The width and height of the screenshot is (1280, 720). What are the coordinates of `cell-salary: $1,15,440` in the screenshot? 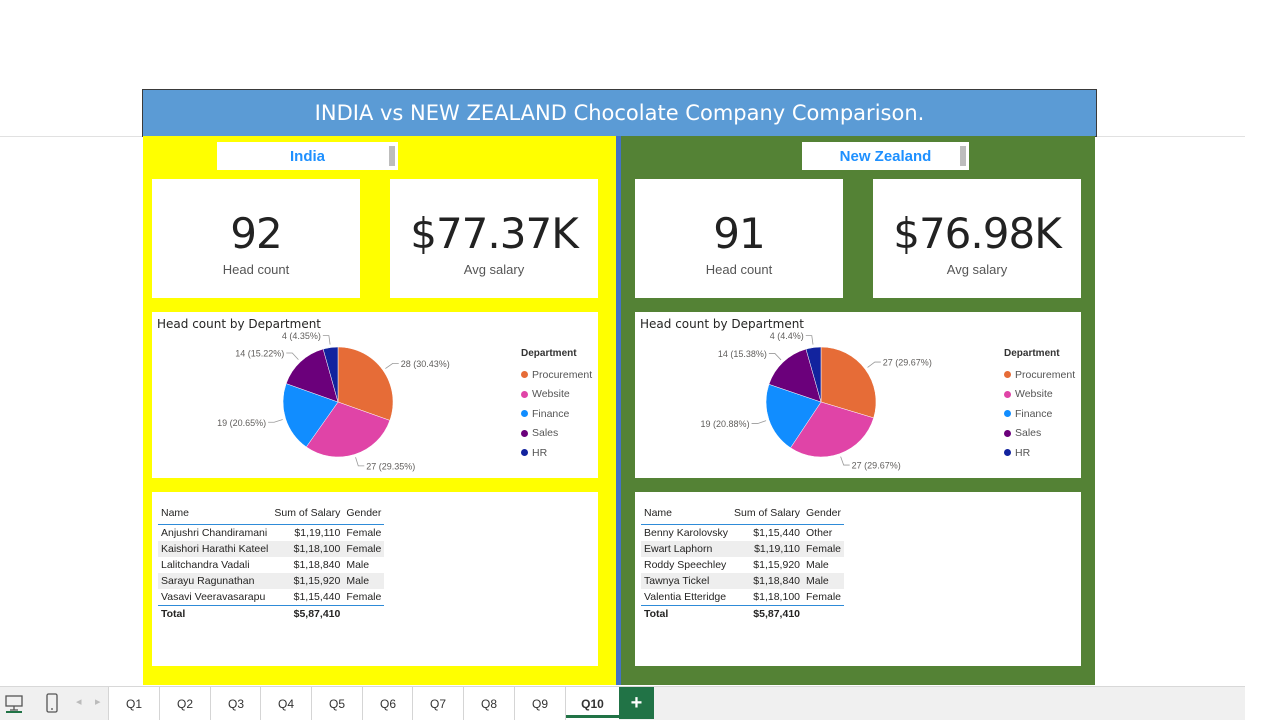 It's located at (776, 533).